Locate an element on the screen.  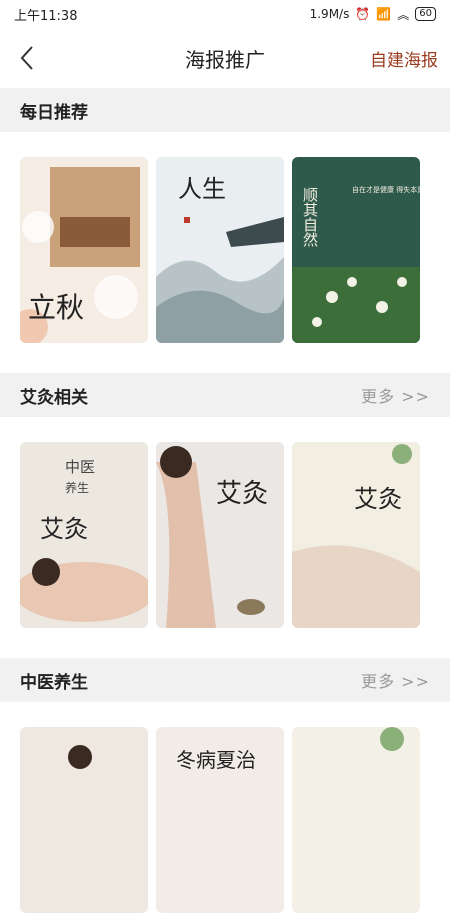
chevron-left-icon is located at coordinates (26, 58).